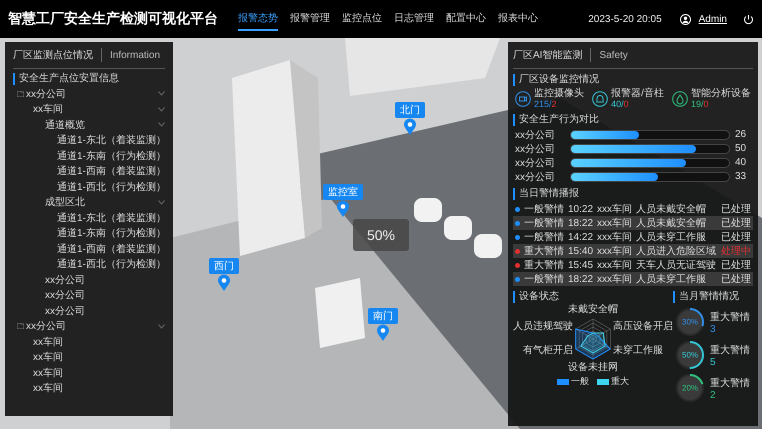 The image size is (762, 429). What do you see at coordinates (690, 355) in the screenshot?
I see `percent-label: 50%` at bounding box center [690, 355].